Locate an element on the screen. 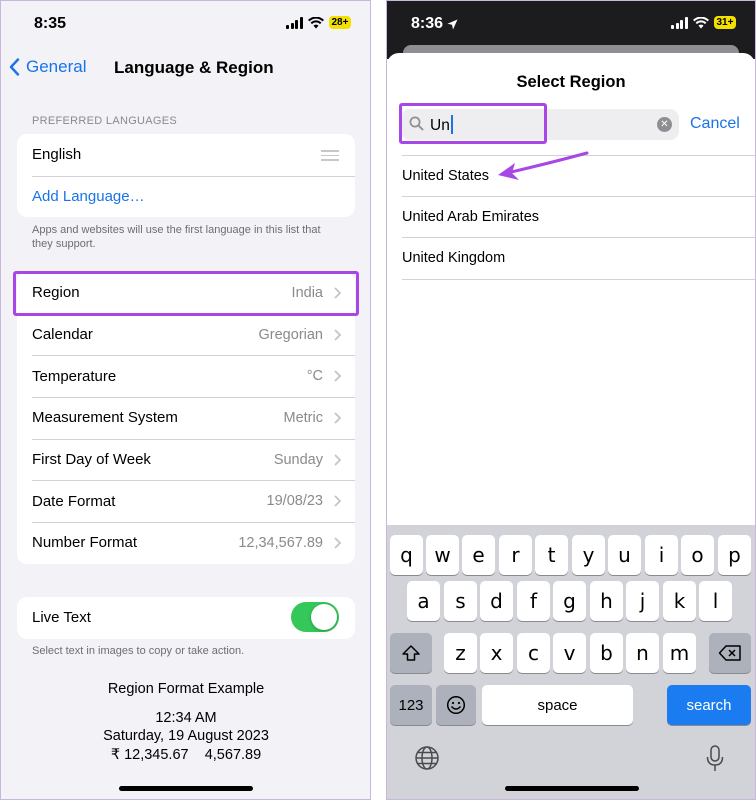  list-item: United Kingdom is located at coordinates (578, 259).